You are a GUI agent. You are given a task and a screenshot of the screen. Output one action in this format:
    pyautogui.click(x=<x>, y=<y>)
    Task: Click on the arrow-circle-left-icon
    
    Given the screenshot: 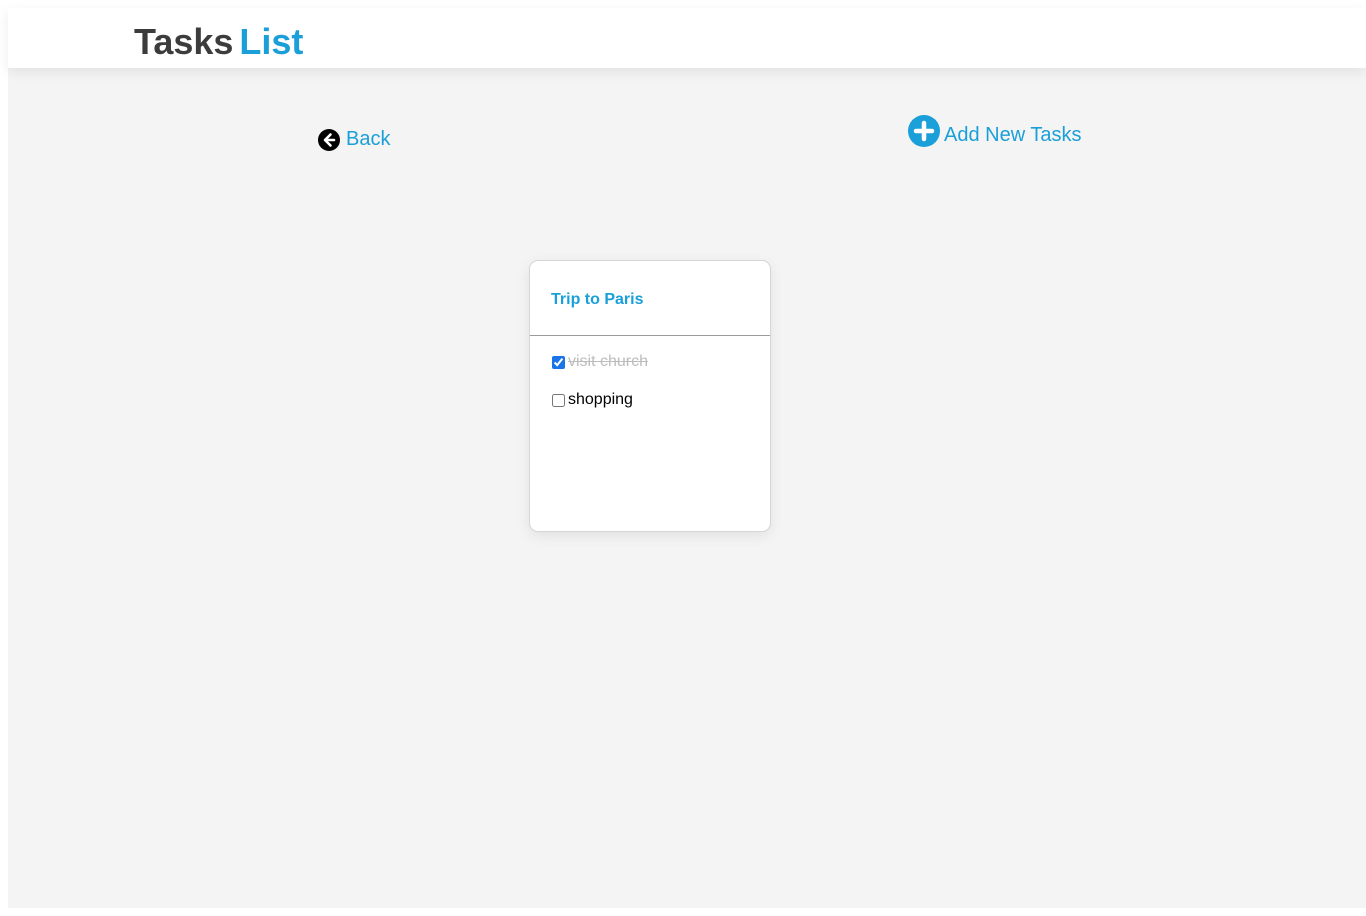 What is the action you would take?
    pyautogui.click(x=329, y=139)
    